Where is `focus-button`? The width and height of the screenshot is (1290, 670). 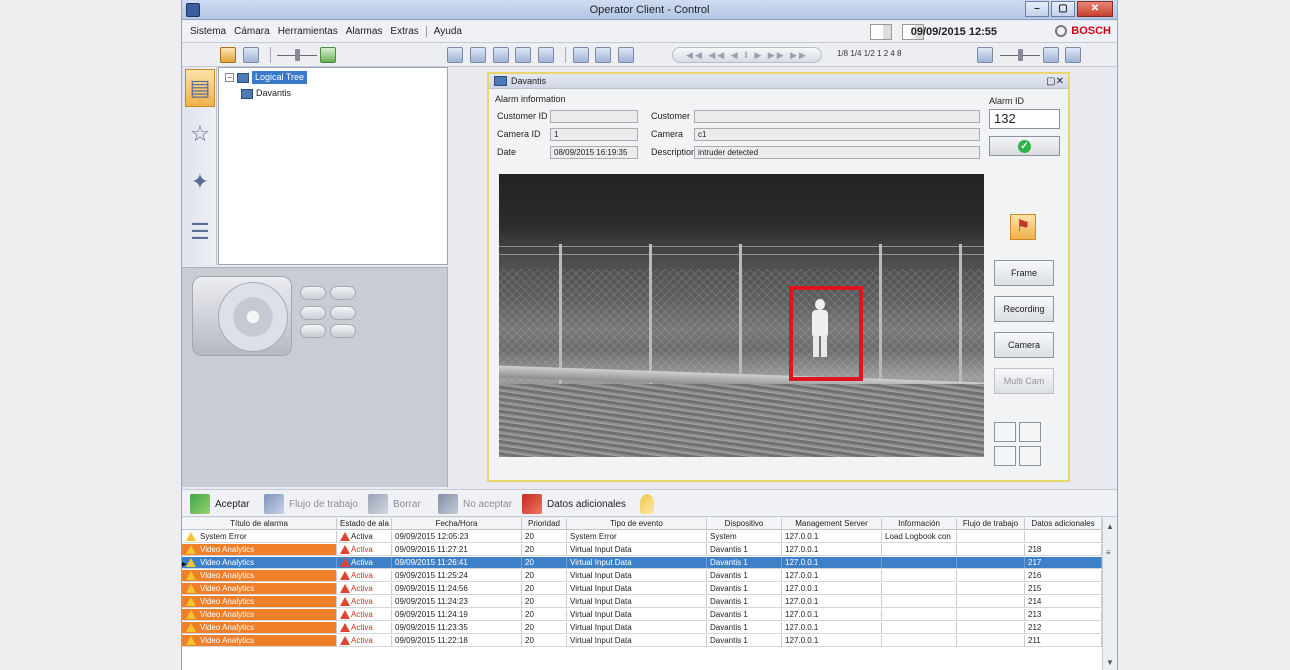
focus-button is located at coordinates (343, 293).